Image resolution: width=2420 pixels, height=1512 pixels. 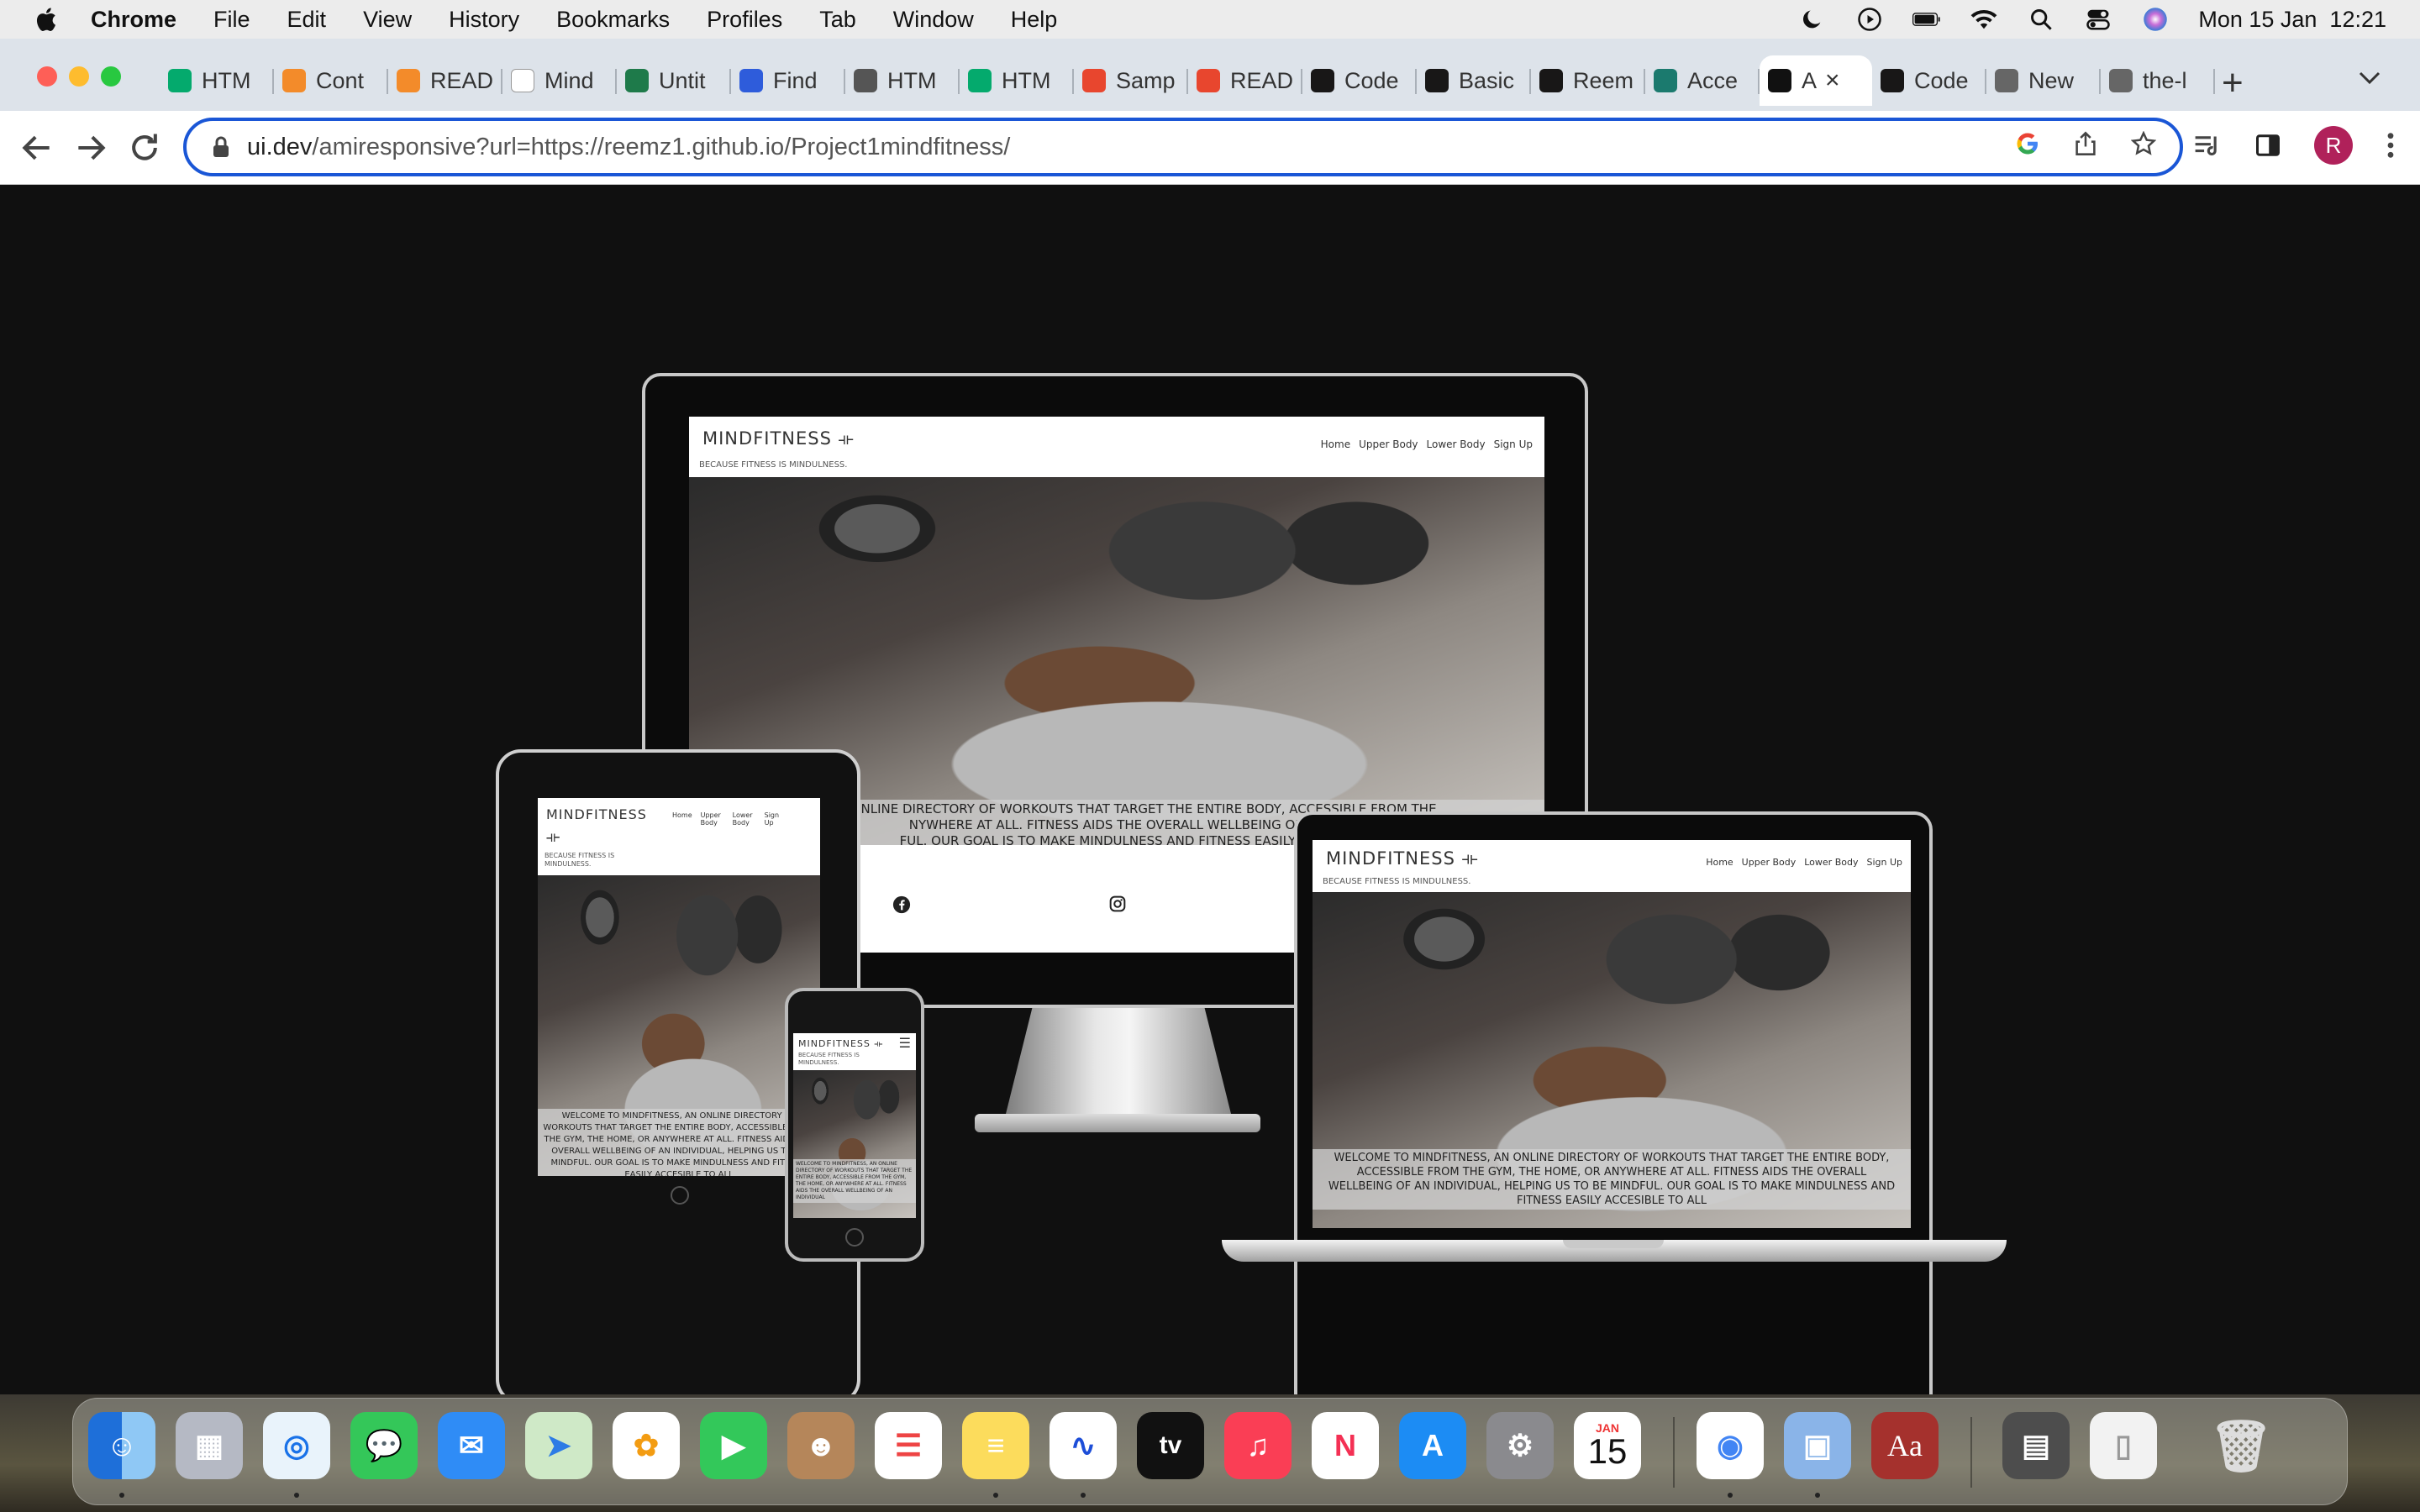 What do you see at coordinates (1258, 1445) in the screenshot?
I see `music-icon: ♫` at bounding box center [1258, 1445].